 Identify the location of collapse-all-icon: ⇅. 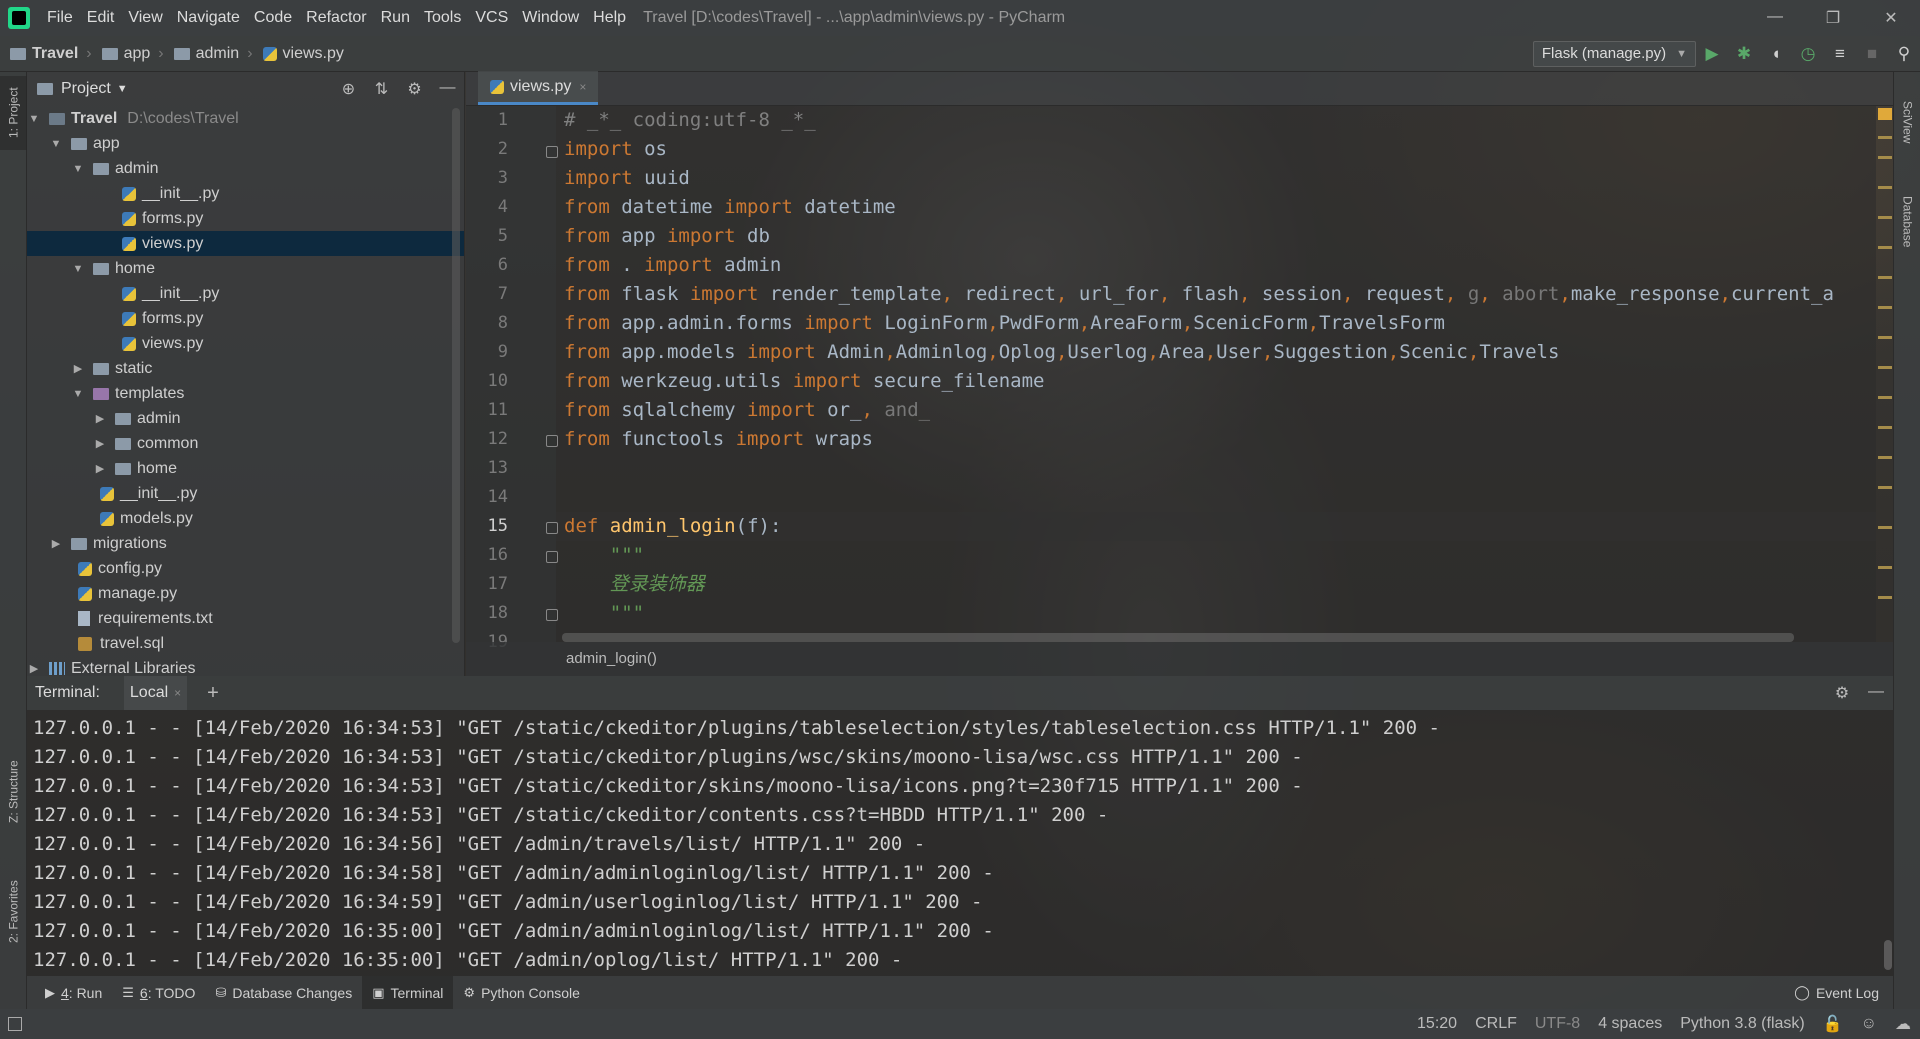
(381, 89).